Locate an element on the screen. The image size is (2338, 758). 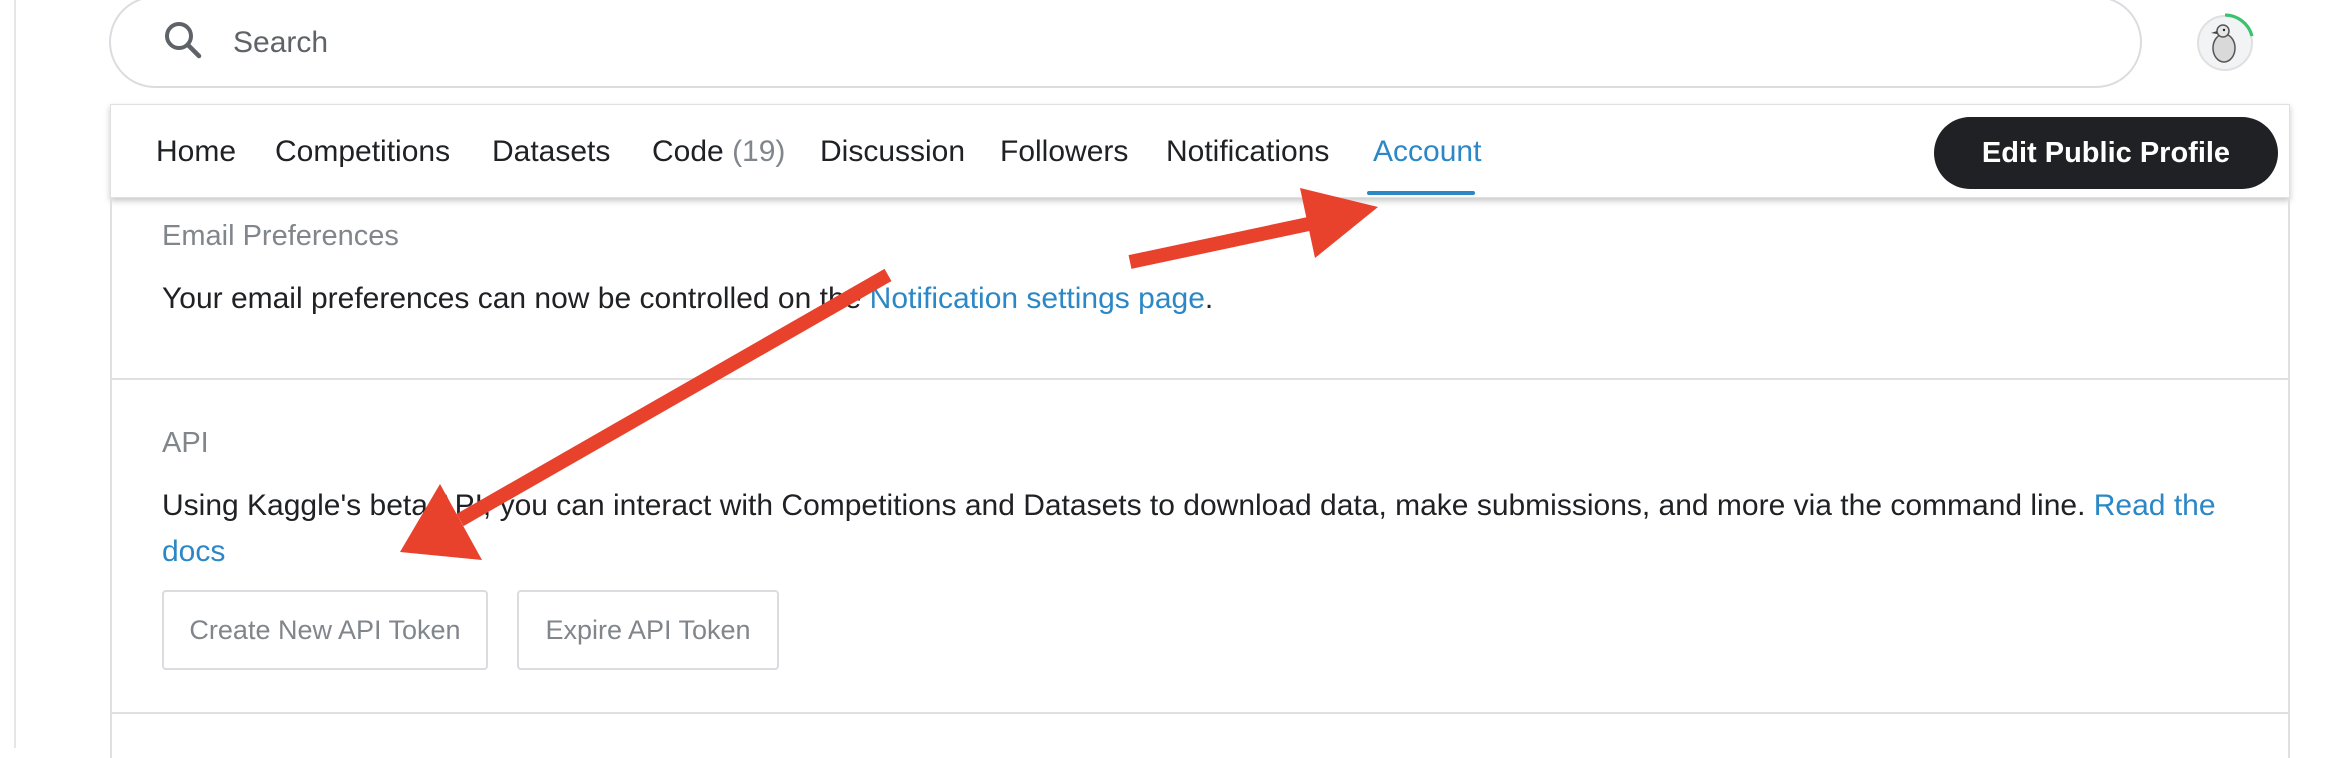
edit-public-profile-button: Edit Public Profile is located at coordinates (2106, 153).